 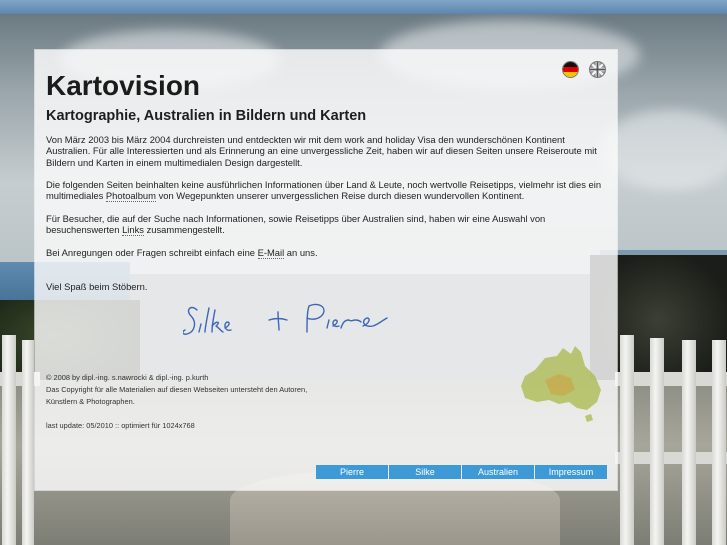 I want to click on signature, so click(x=285, y=319).